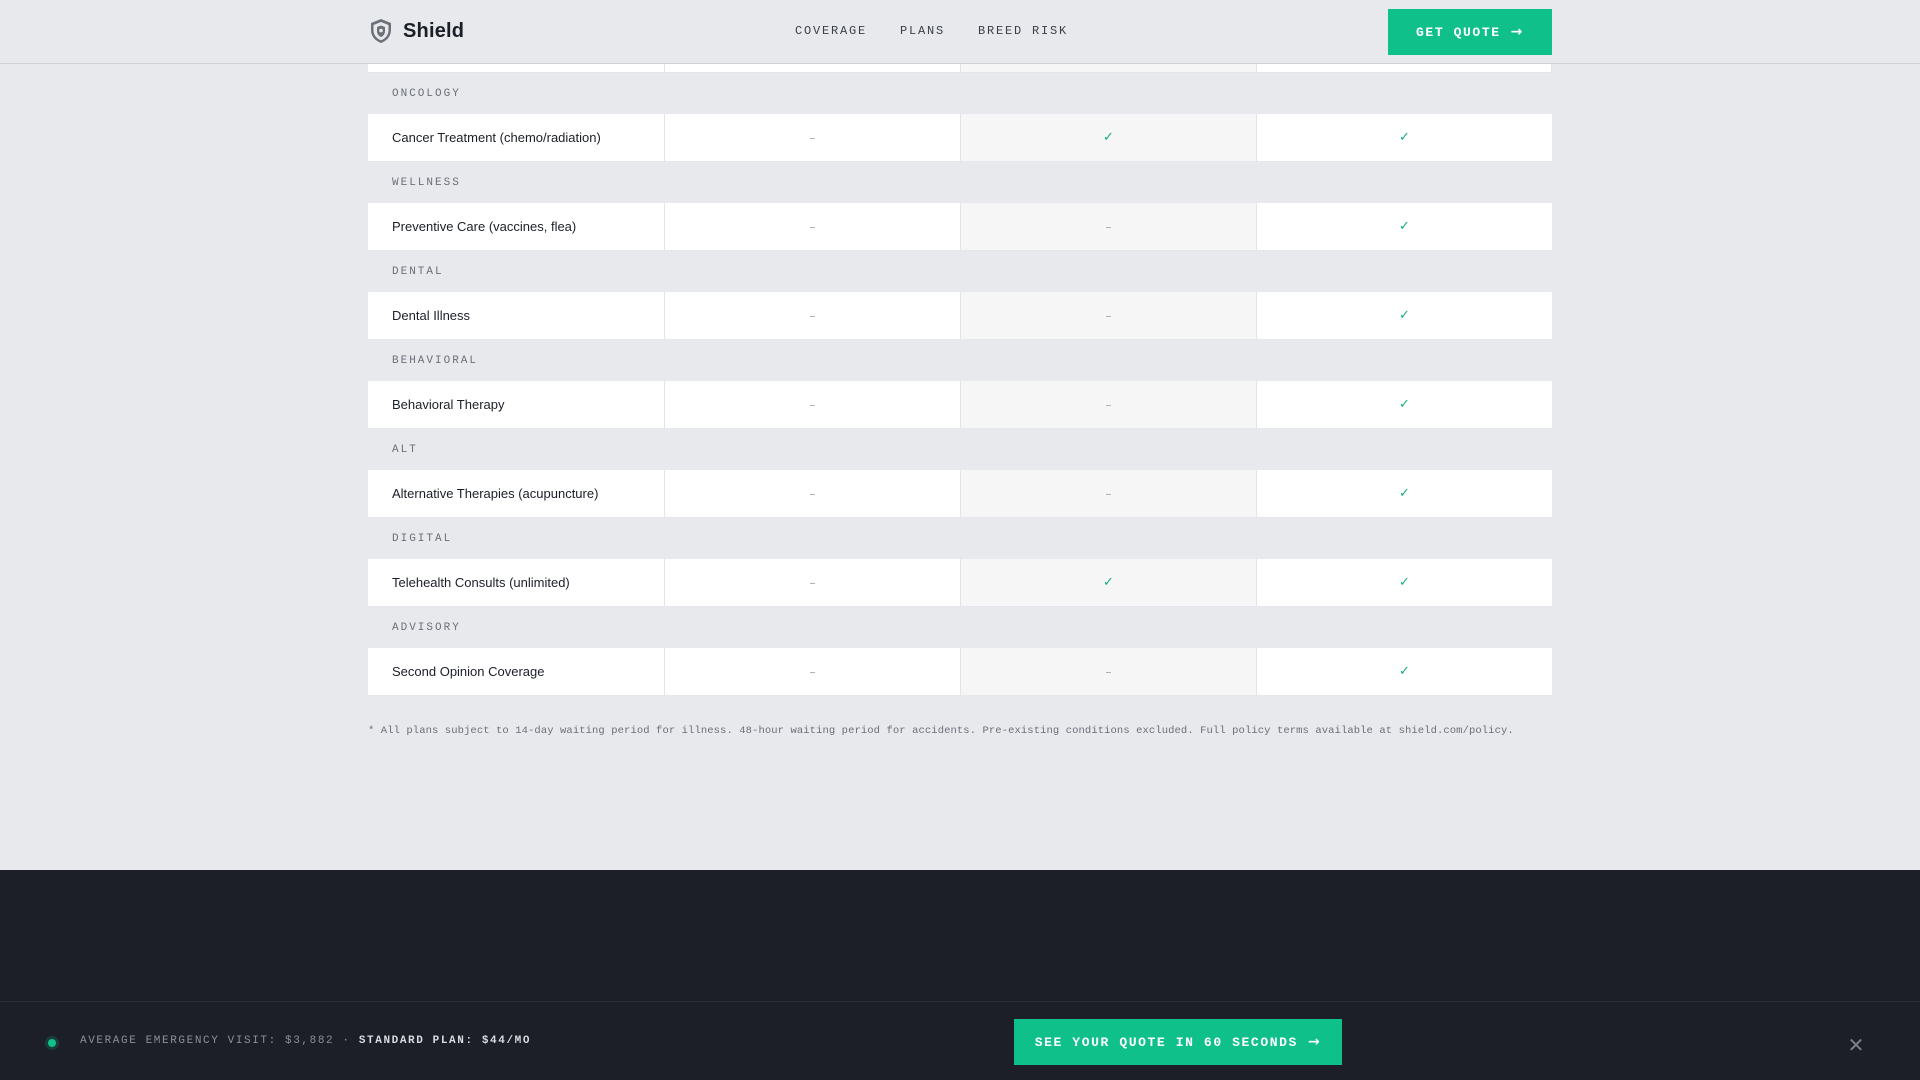 The image size is (1920, 1080). Describe the element at coordinates (960, 68) in the screenshot. I see `table-row-partial` at that location.